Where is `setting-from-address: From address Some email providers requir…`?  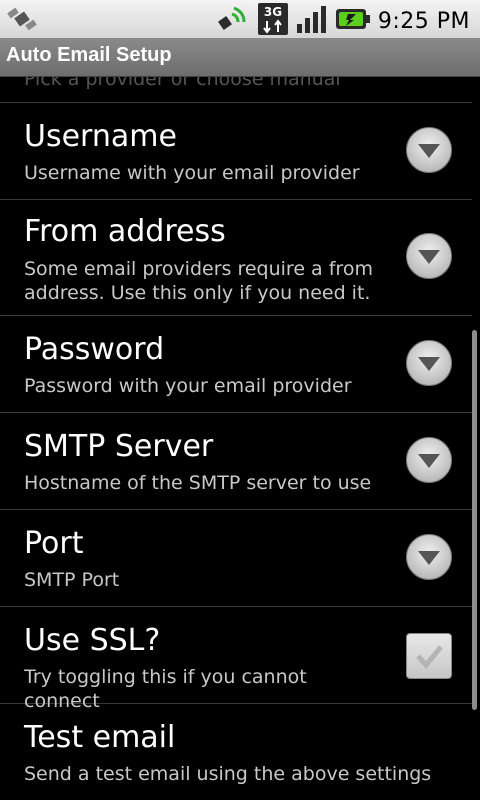
setting-from-address: From address Some email providers requir… is located at coordinates (236, 258).